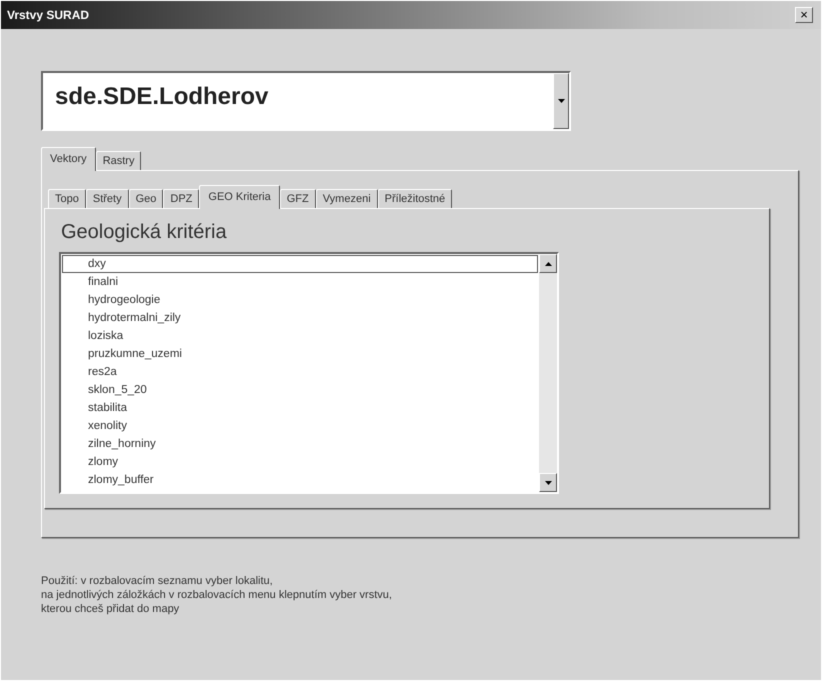  I want to click on dropdown-button, so click(561, 101).